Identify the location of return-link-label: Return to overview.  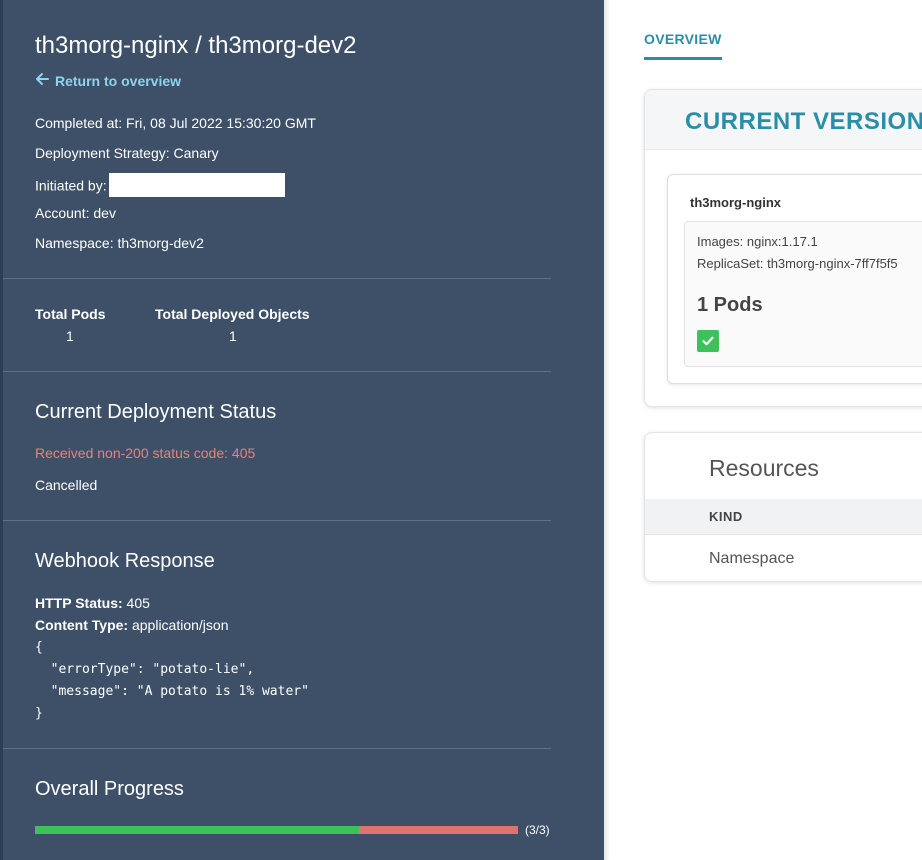
(118, 80).